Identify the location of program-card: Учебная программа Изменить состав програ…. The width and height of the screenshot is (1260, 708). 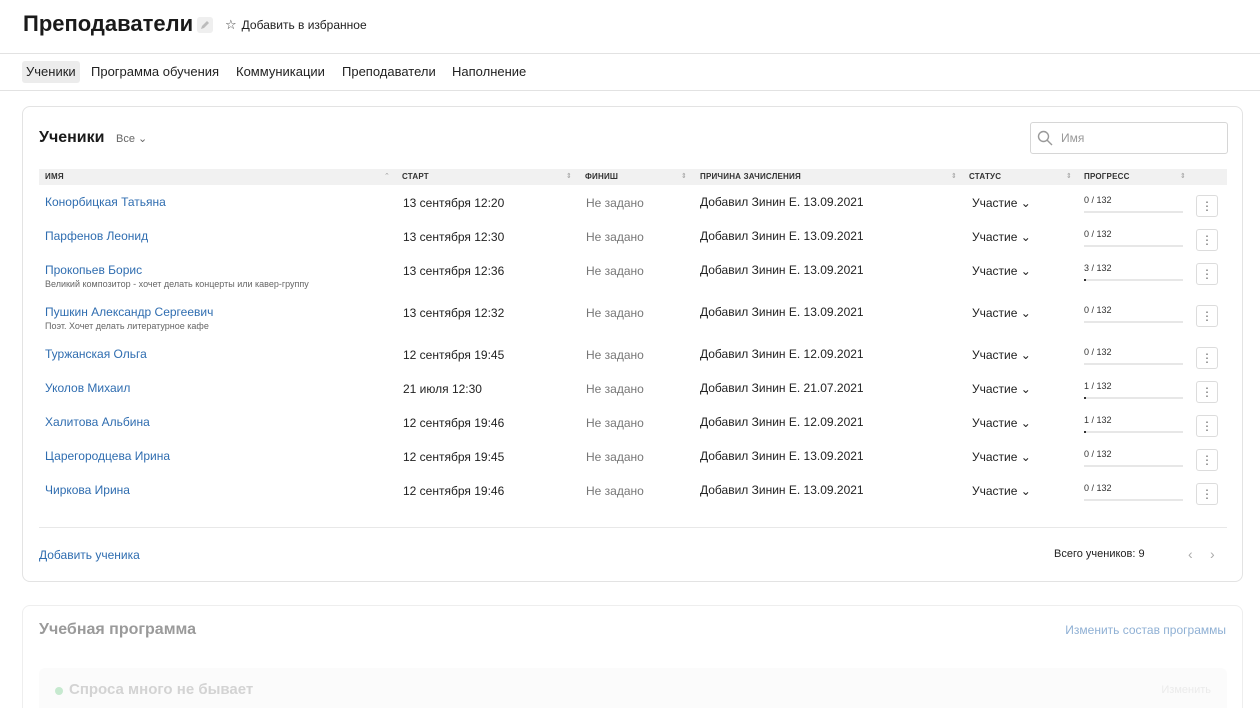
(632, 656).